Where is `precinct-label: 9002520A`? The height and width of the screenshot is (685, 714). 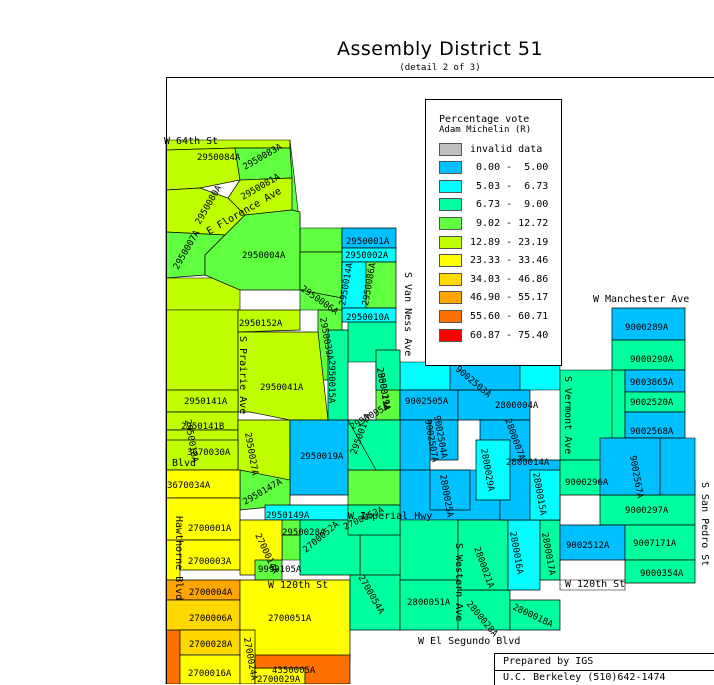 precinct-label: 9002520A is located at coordinates (652, 403).